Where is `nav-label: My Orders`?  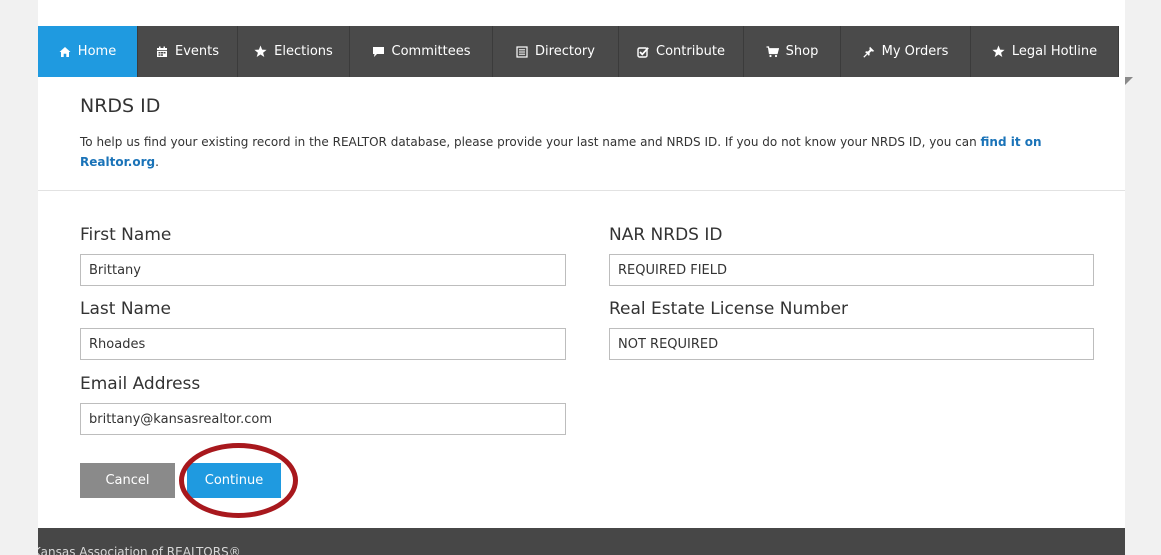
nav-label: My Orders is located at coordinates (915, 51).